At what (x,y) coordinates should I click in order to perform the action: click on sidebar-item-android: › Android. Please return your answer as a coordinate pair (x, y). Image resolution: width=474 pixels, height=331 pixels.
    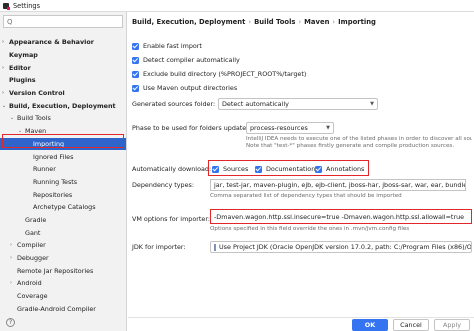
    Looking at the image, I should click on (63, 283).